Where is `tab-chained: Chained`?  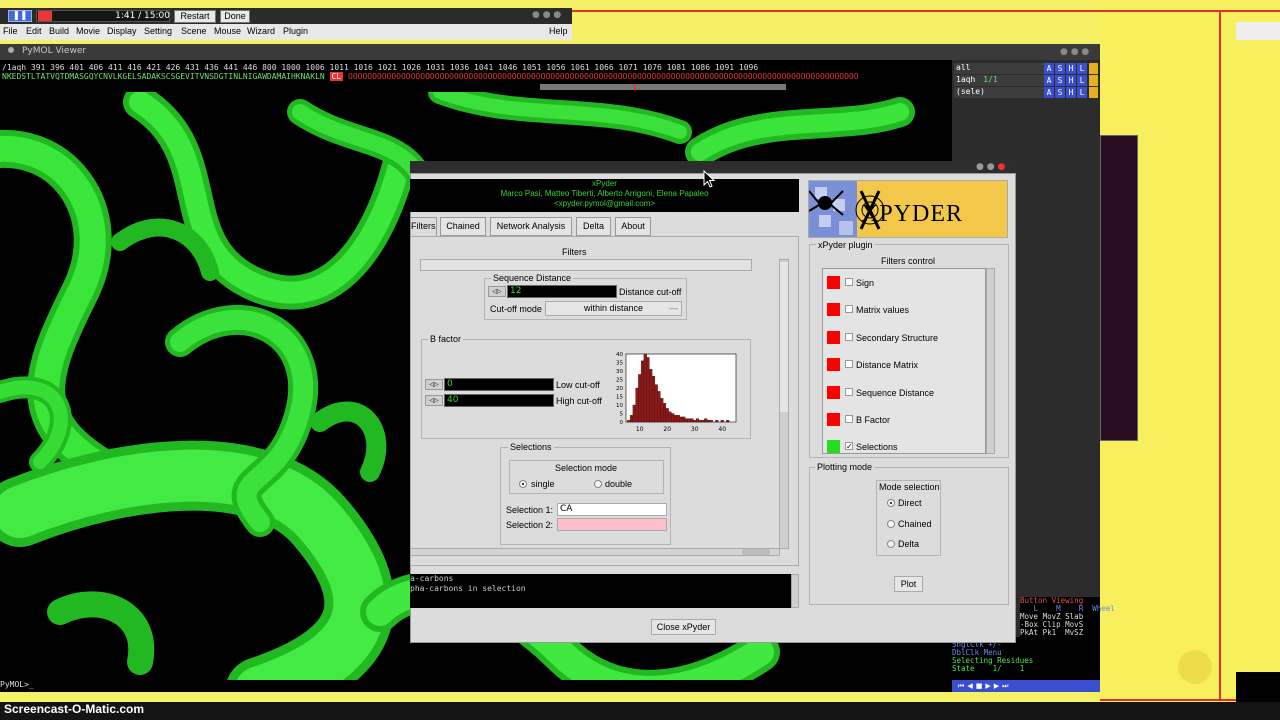 tab-chained: Chained is located at coordinates (463, 226).